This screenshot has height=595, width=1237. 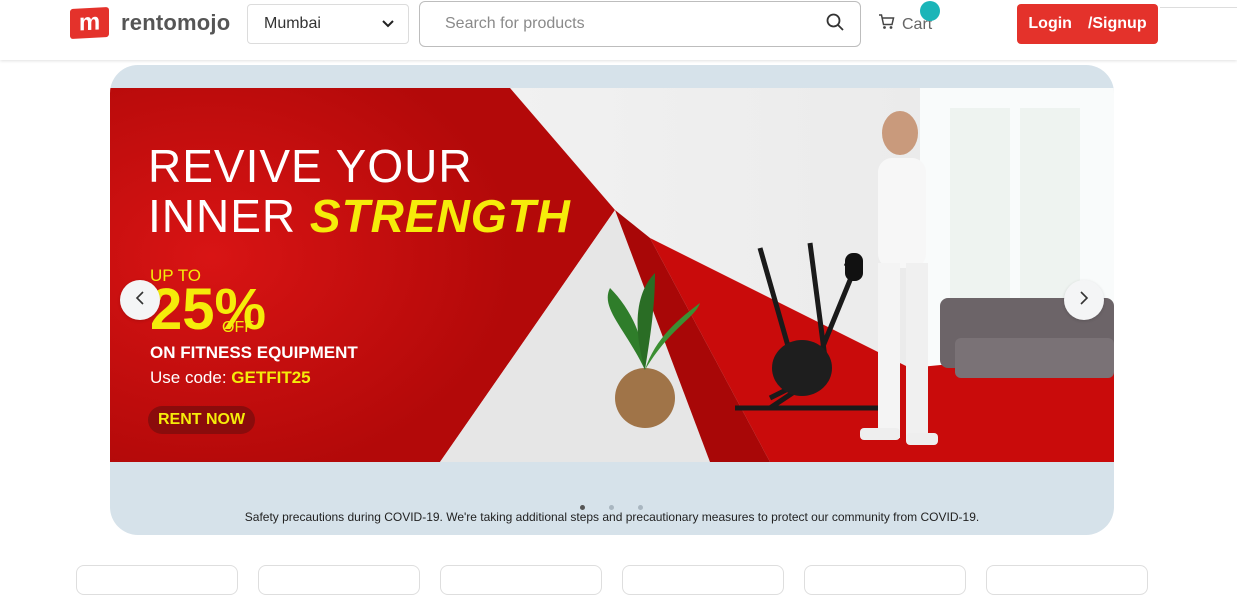 I want to click on carousel-next-button, so click(x=1084, y=300).